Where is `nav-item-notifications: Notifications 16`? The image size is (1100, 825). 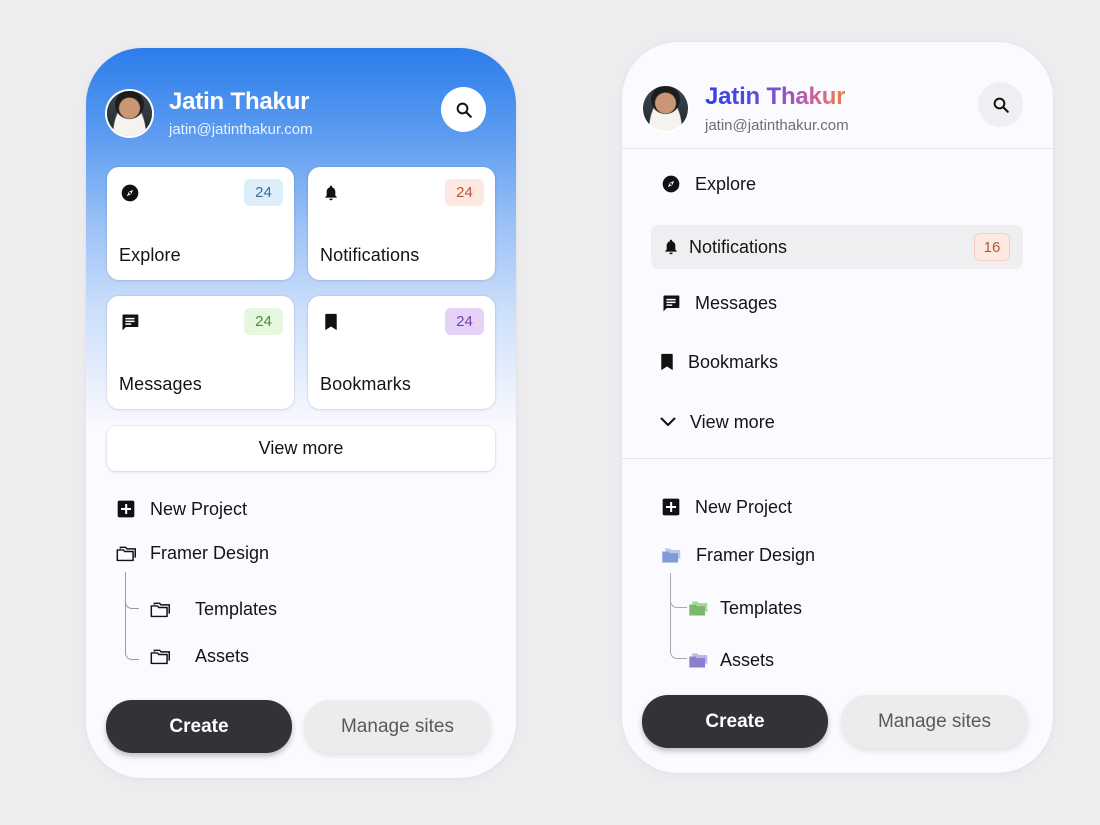
nav-item-notifications: Notifications 16 is located at coordinates (837, 247).